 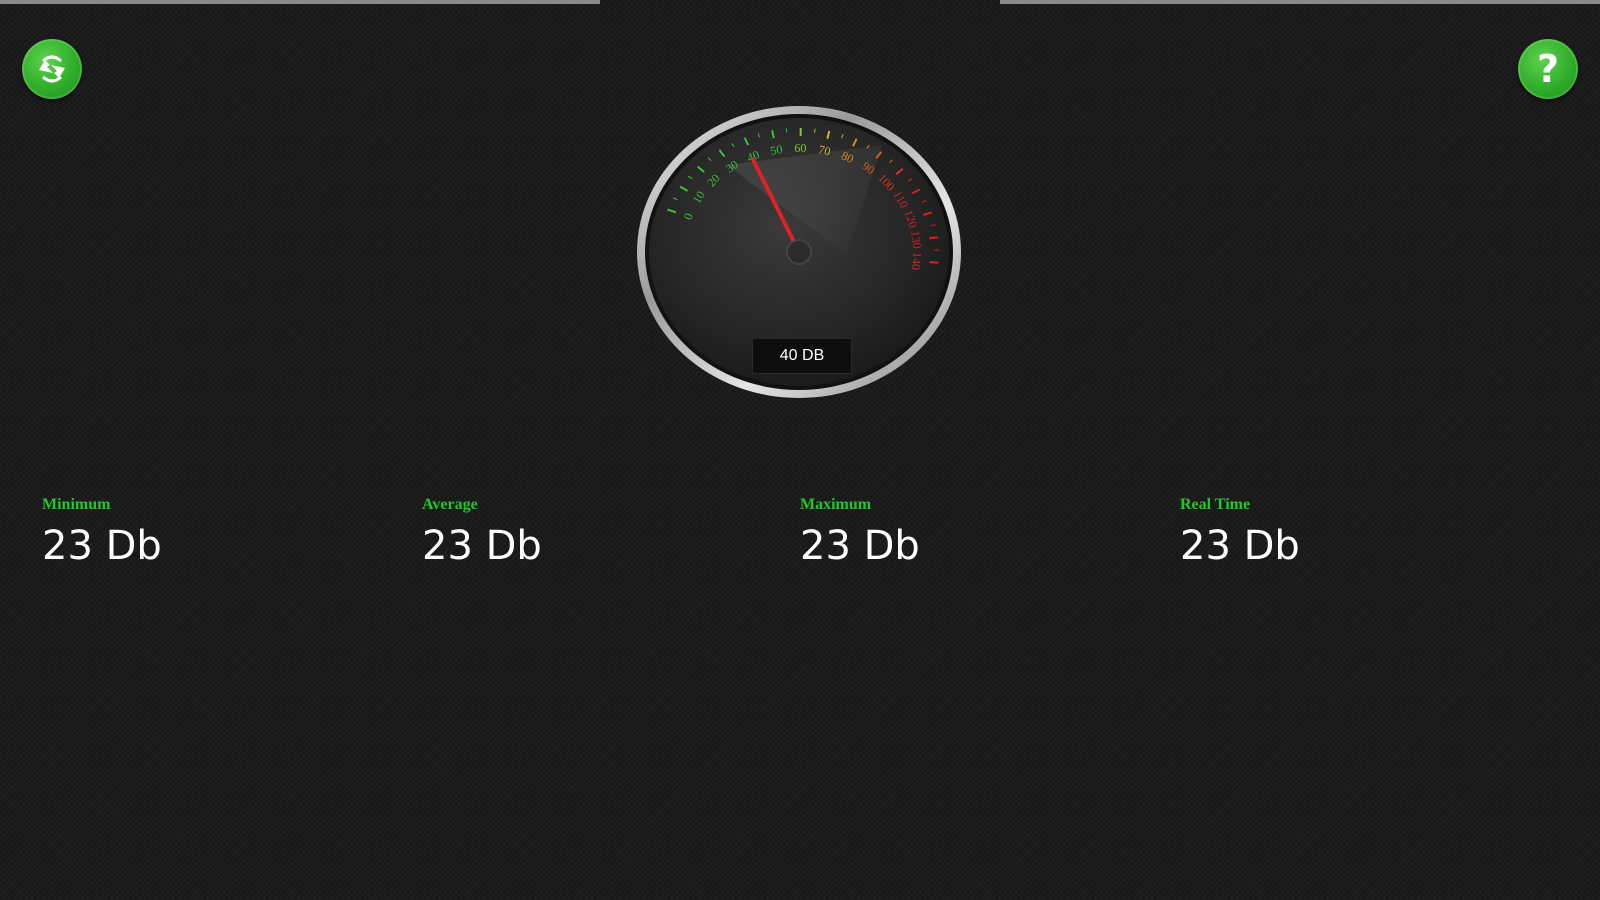 I want to click on stat-average-label: Average, so click(x=450, y=504).